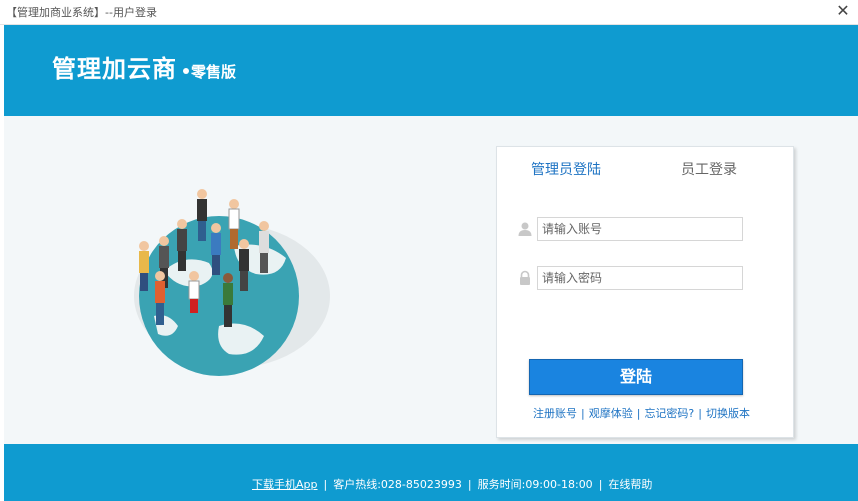 The image size is (858, 501). I want to click on login-button: 登陆, so click(636, 377).